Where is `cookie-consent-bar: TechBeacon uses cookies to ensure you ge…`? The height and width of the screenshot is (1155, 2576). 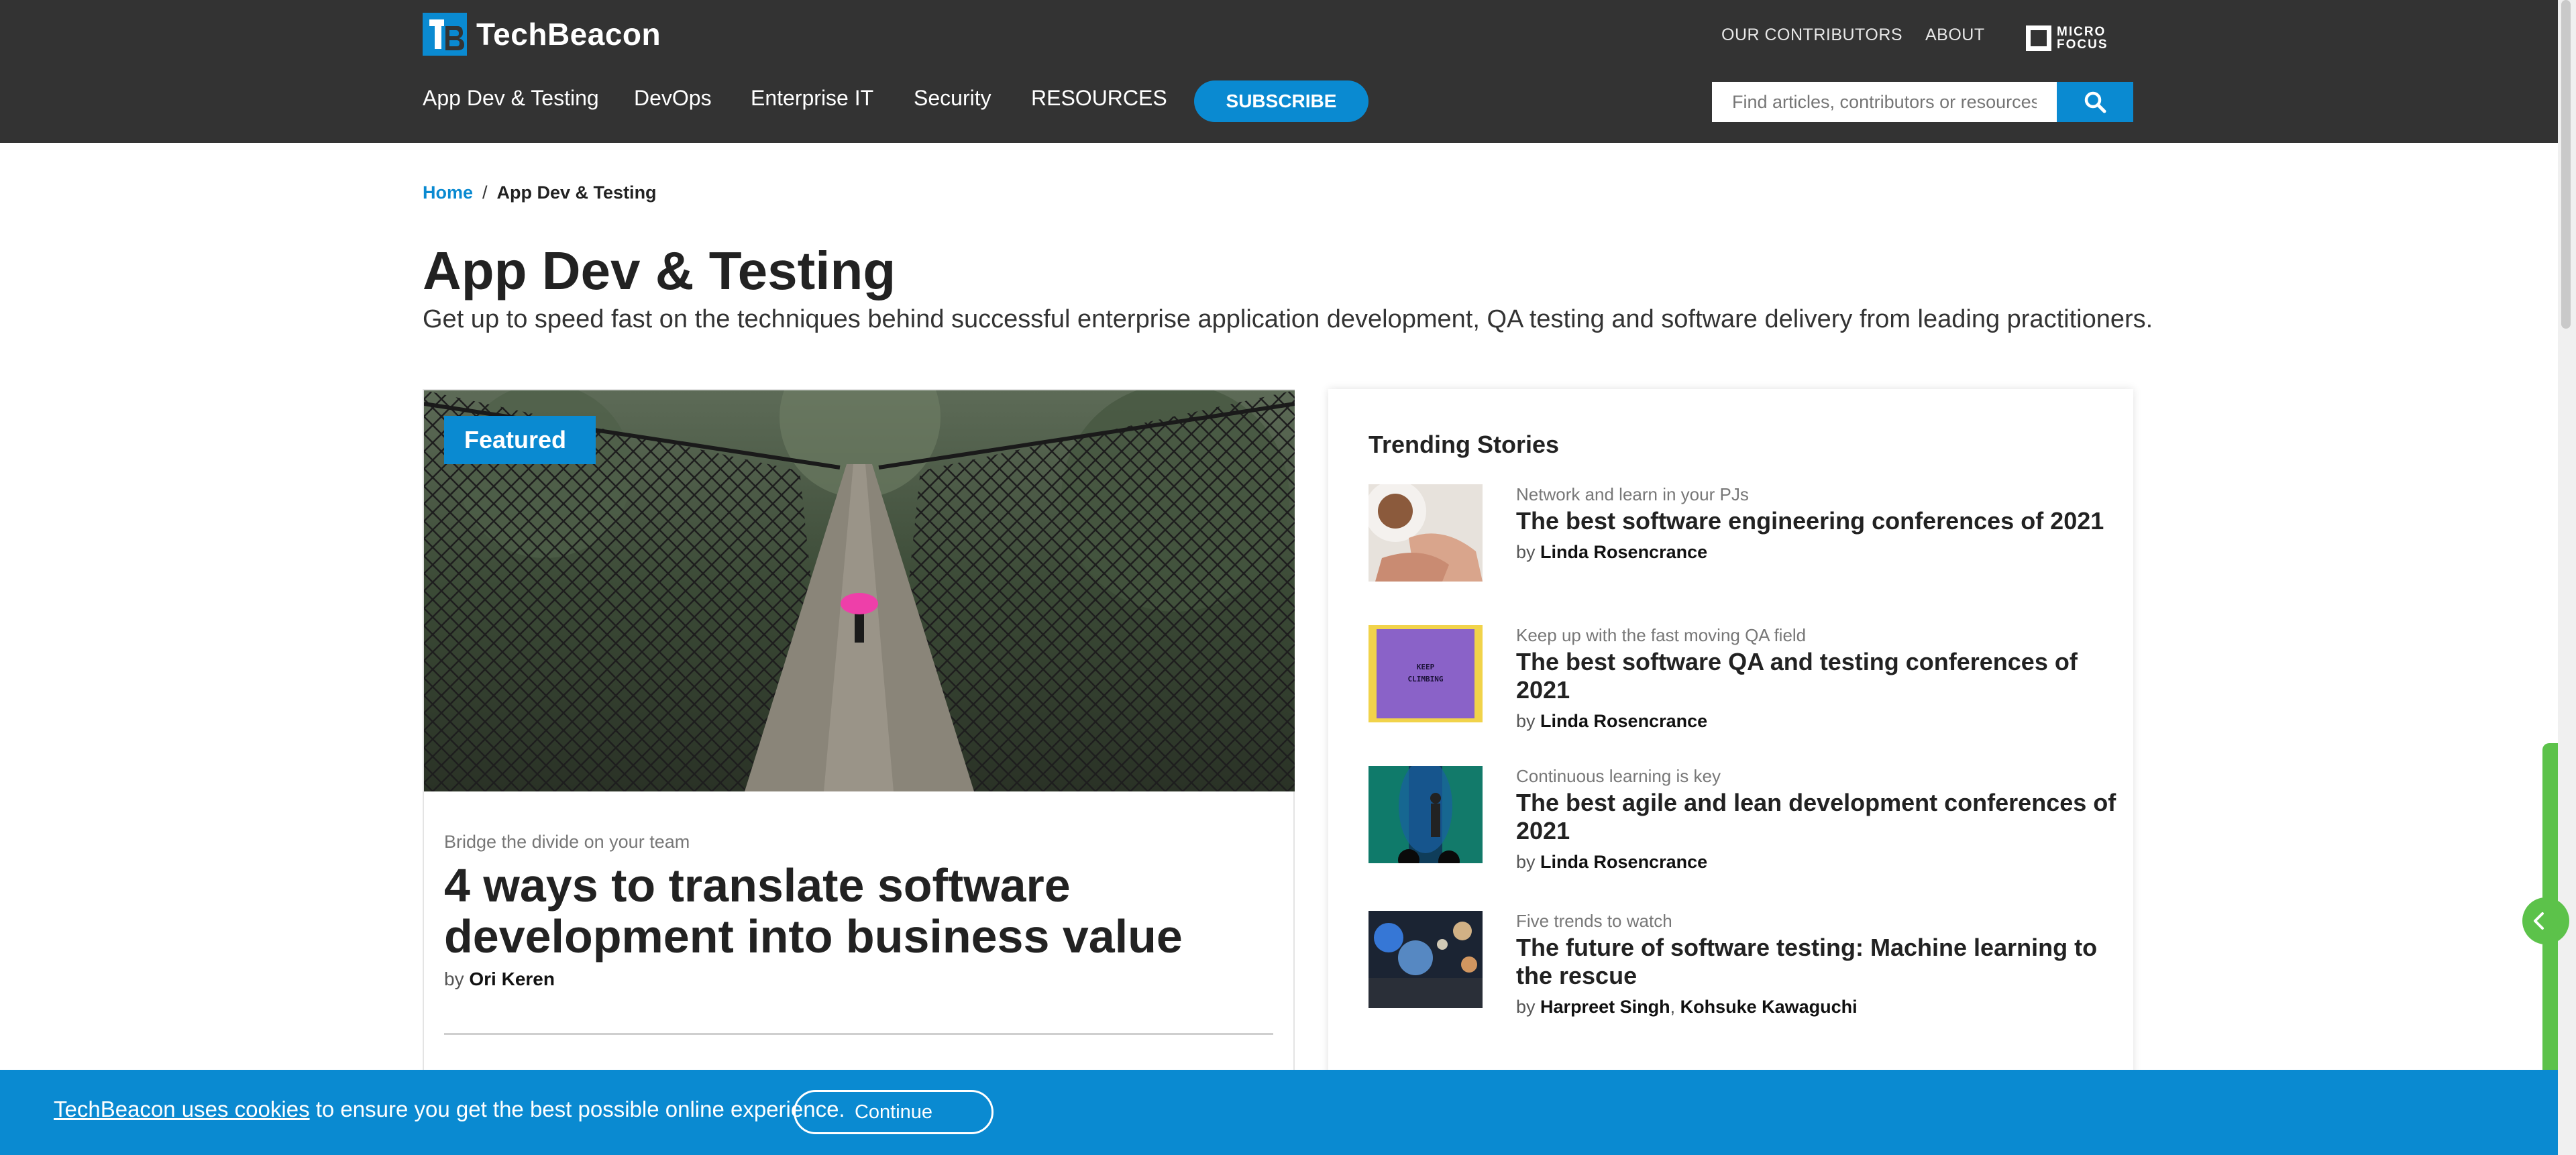
cookie-consent-bar: TechBeacon uses cookies to ensure you ge… is located at coordinates (1279, 1113).